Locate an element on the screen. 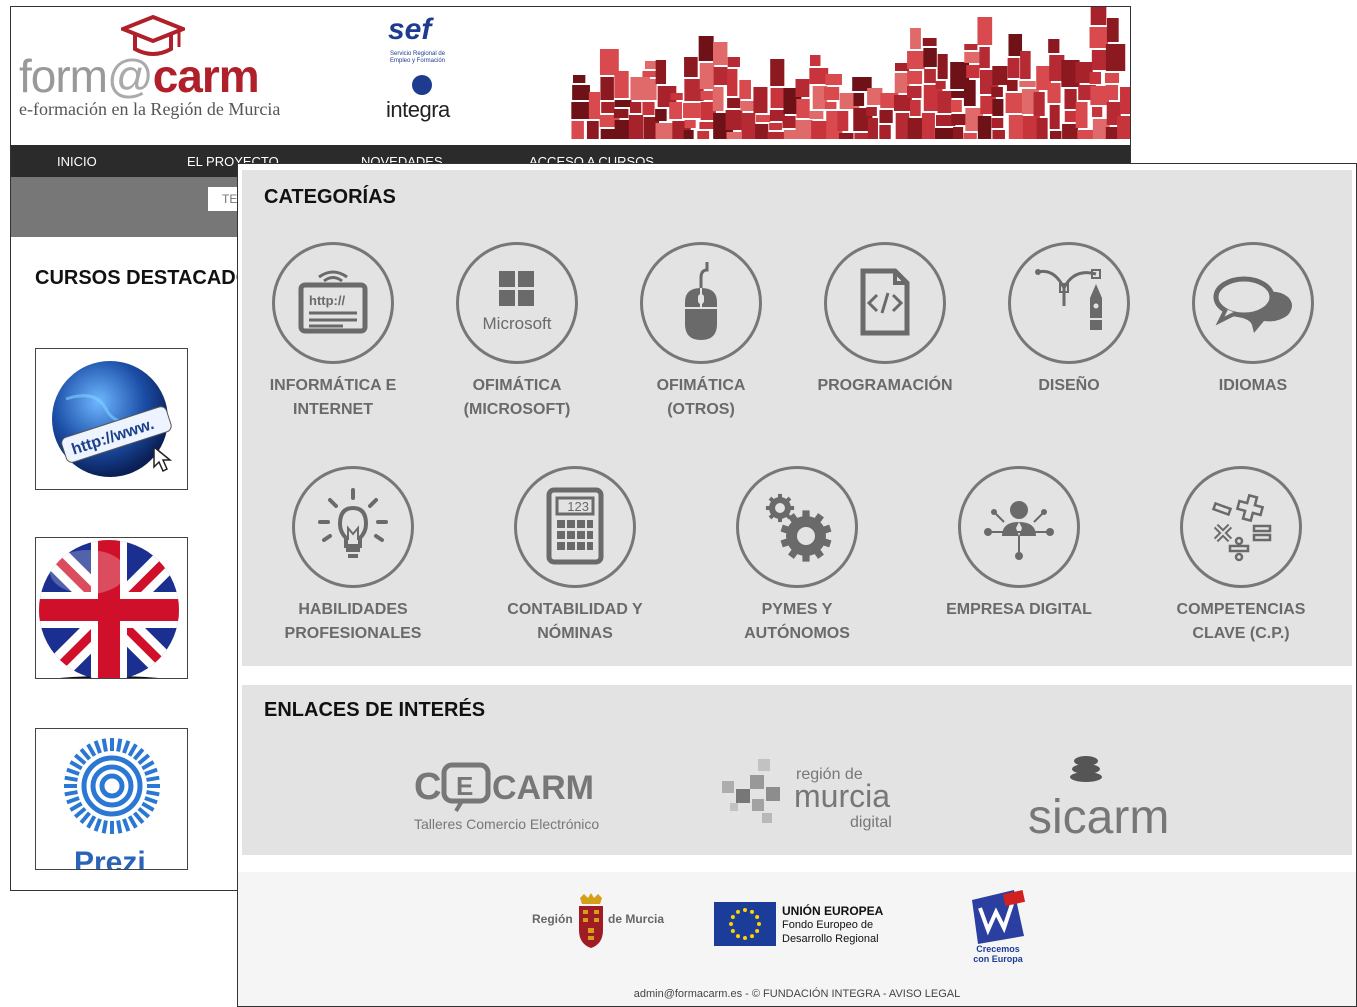 The image size is (1357, 1007). sicarm-link: sicarm is located at coordinates (1102, 795).